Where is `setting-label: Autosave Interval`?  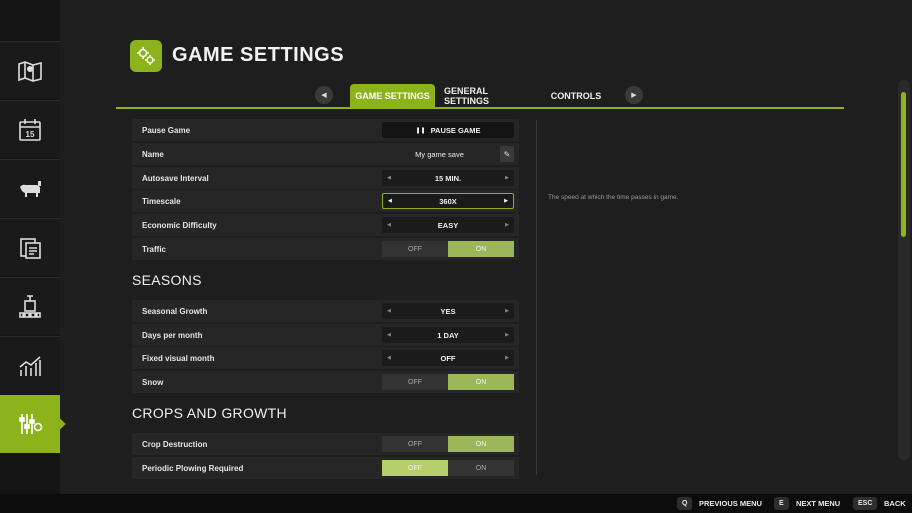 setting-label: Autosave Interval is located at coordinates (175, 178).